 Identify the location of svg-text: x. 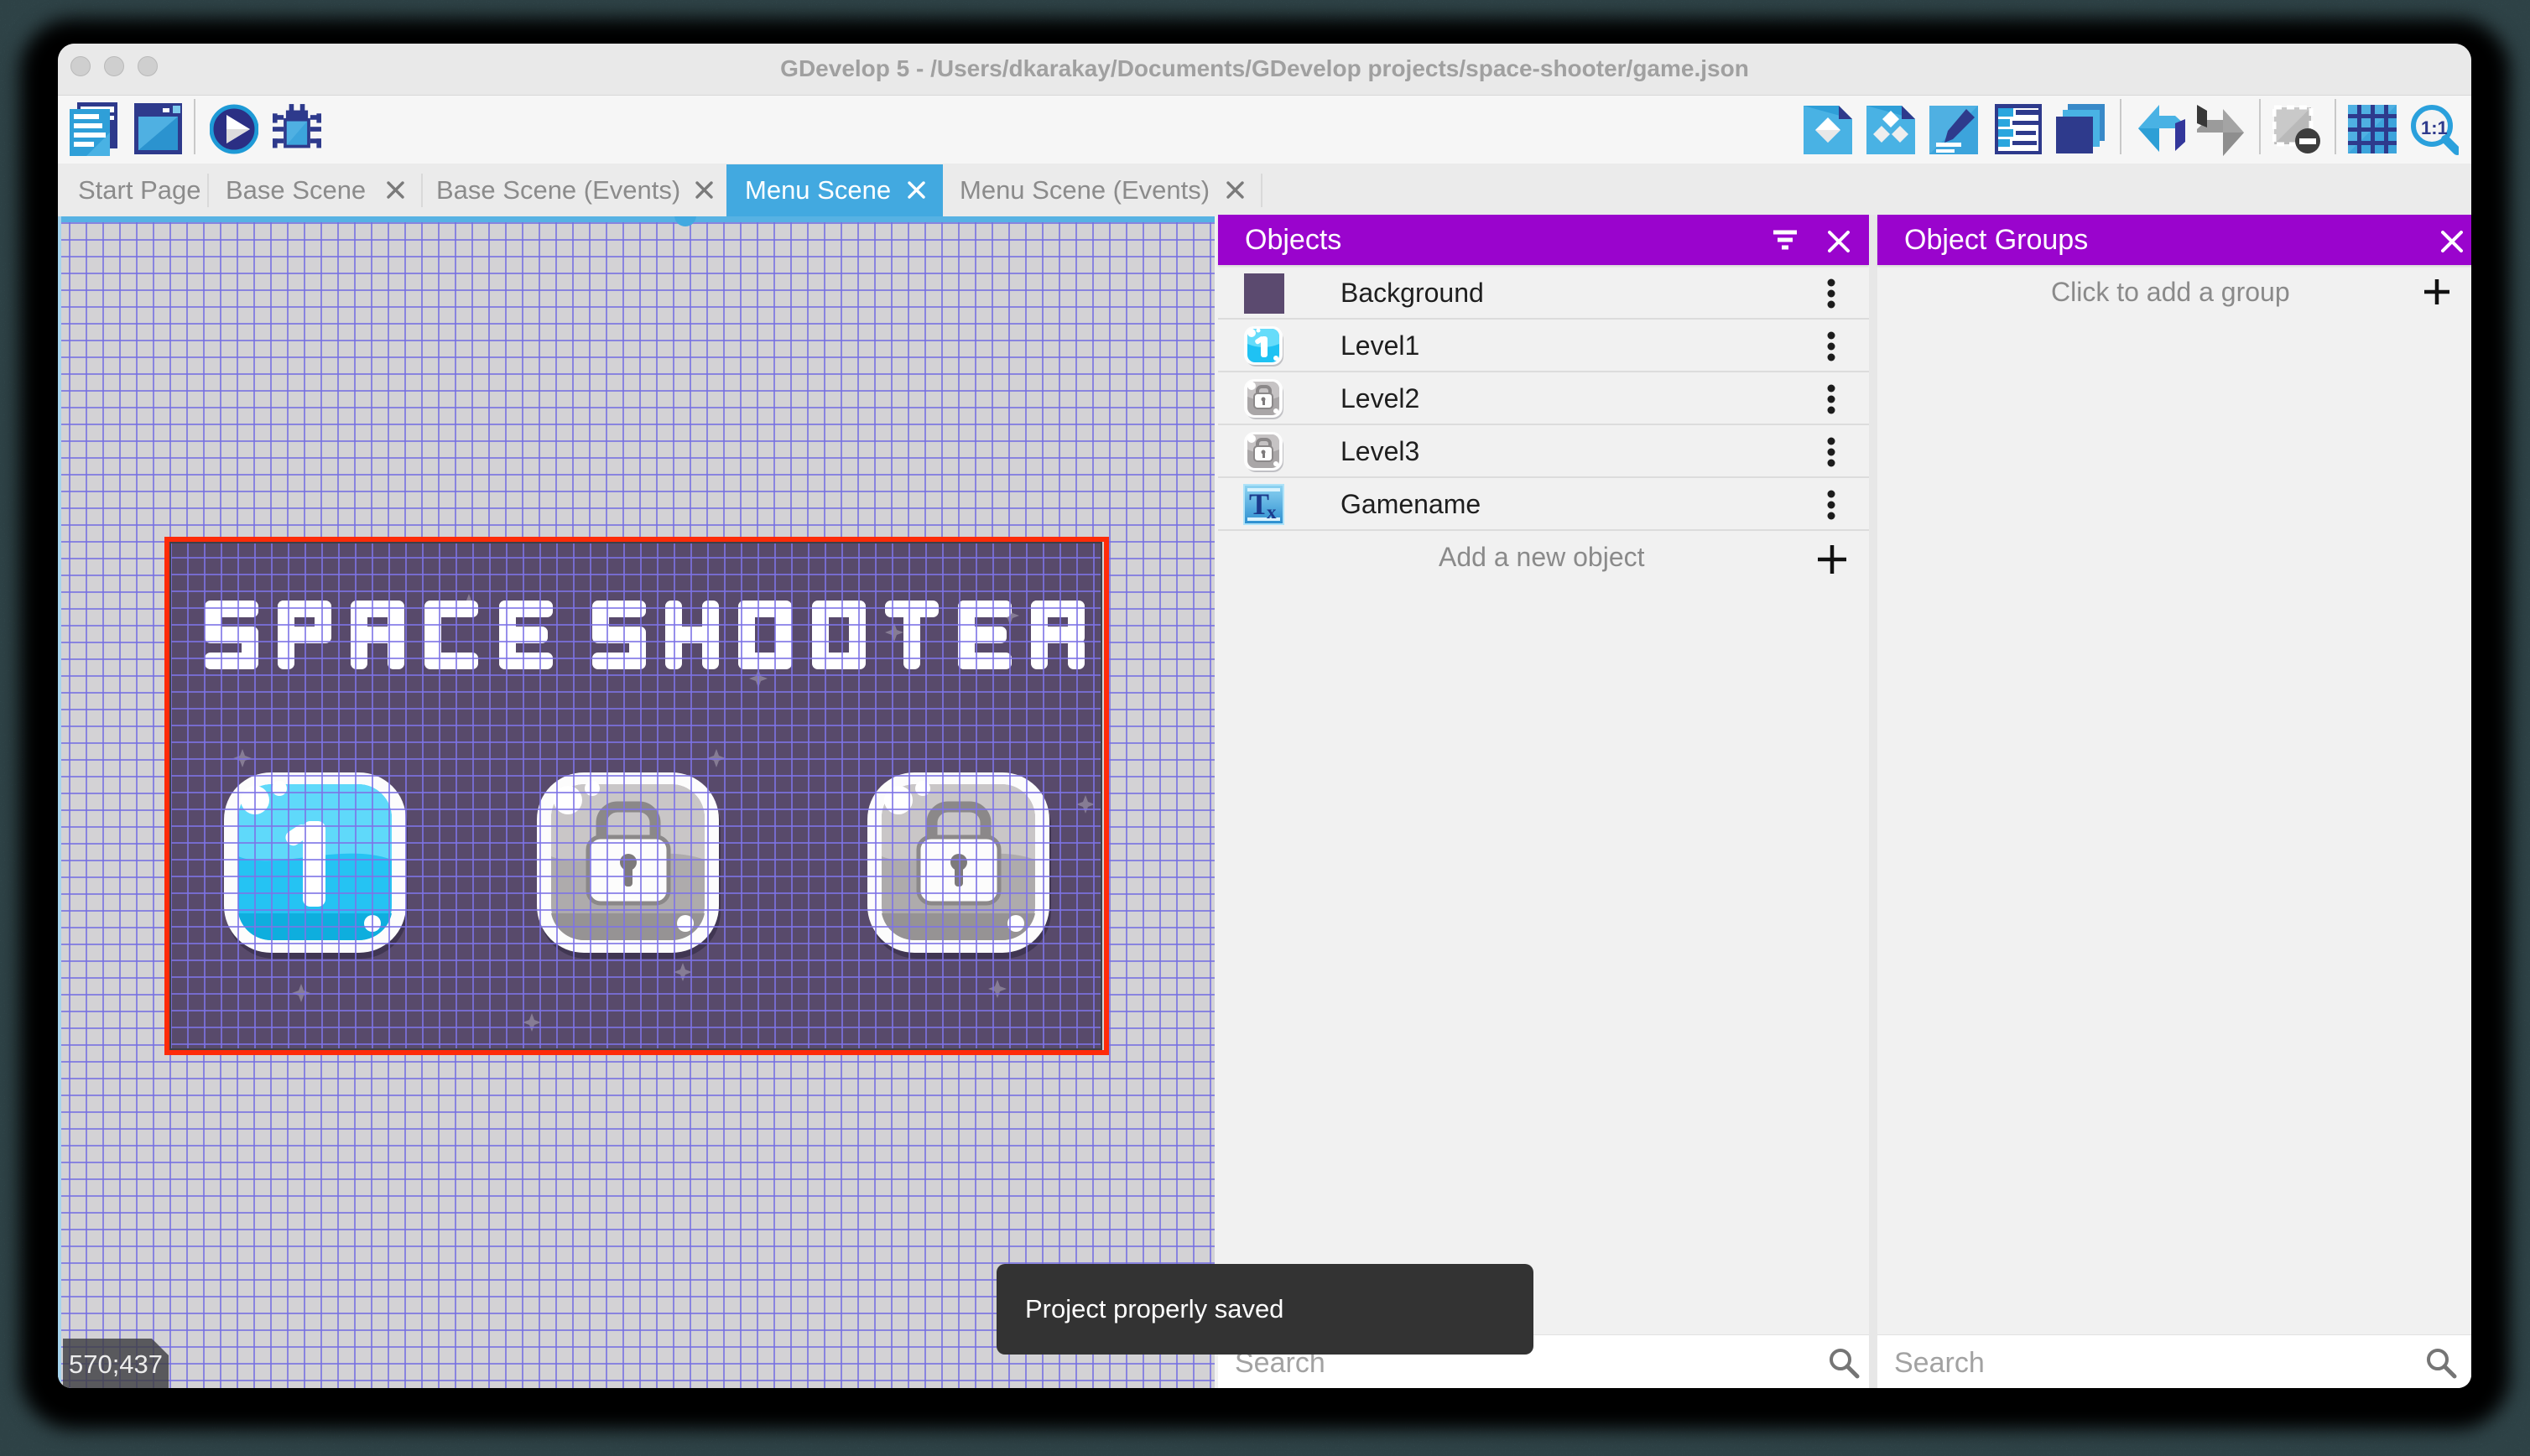
(1272, 512).